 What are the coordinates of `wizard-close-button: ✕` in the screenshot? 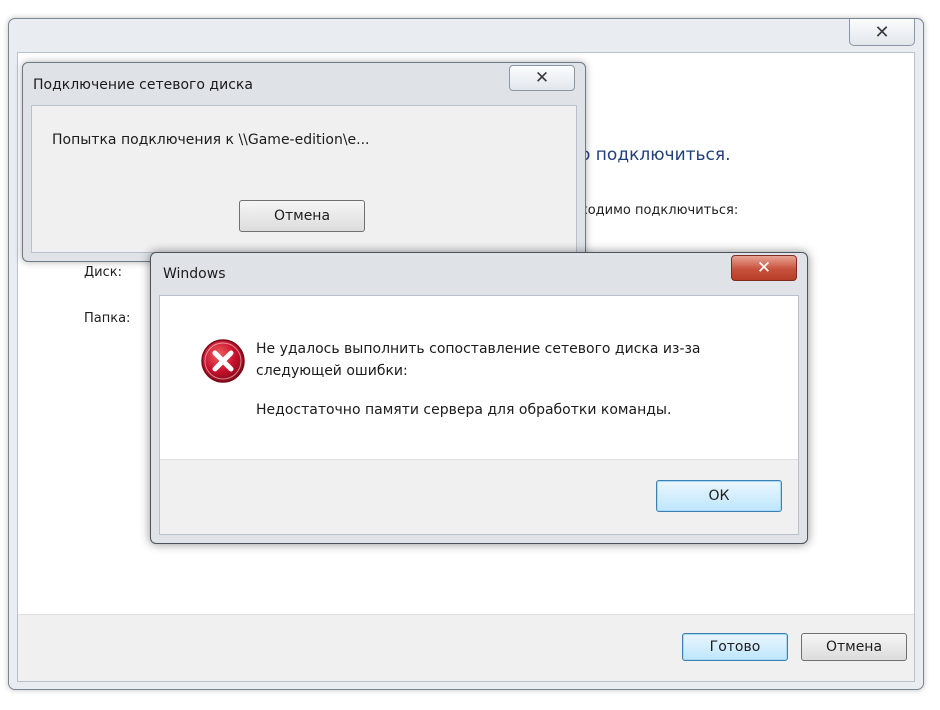 It's located at (882, 32).